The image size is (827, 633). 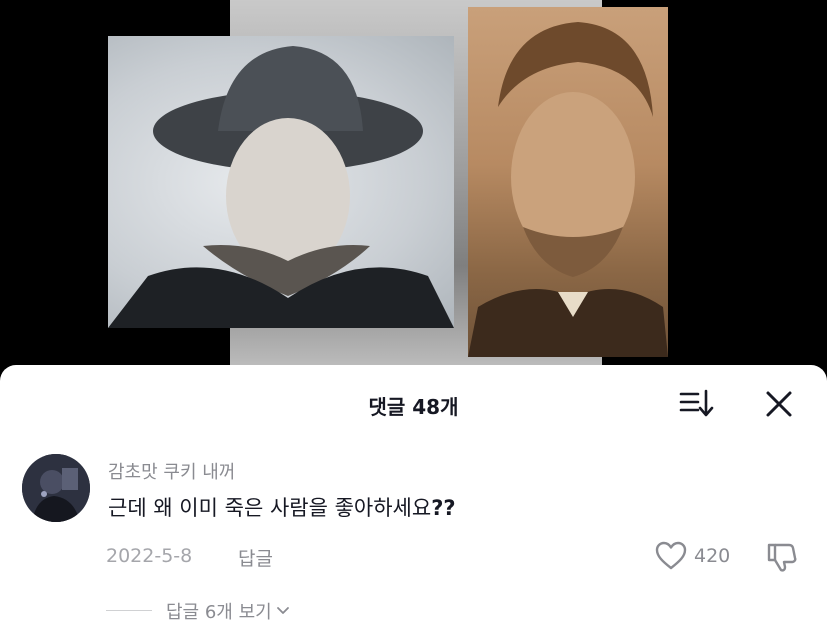 I want to click on heart-icon, so click(x=671, y=555).